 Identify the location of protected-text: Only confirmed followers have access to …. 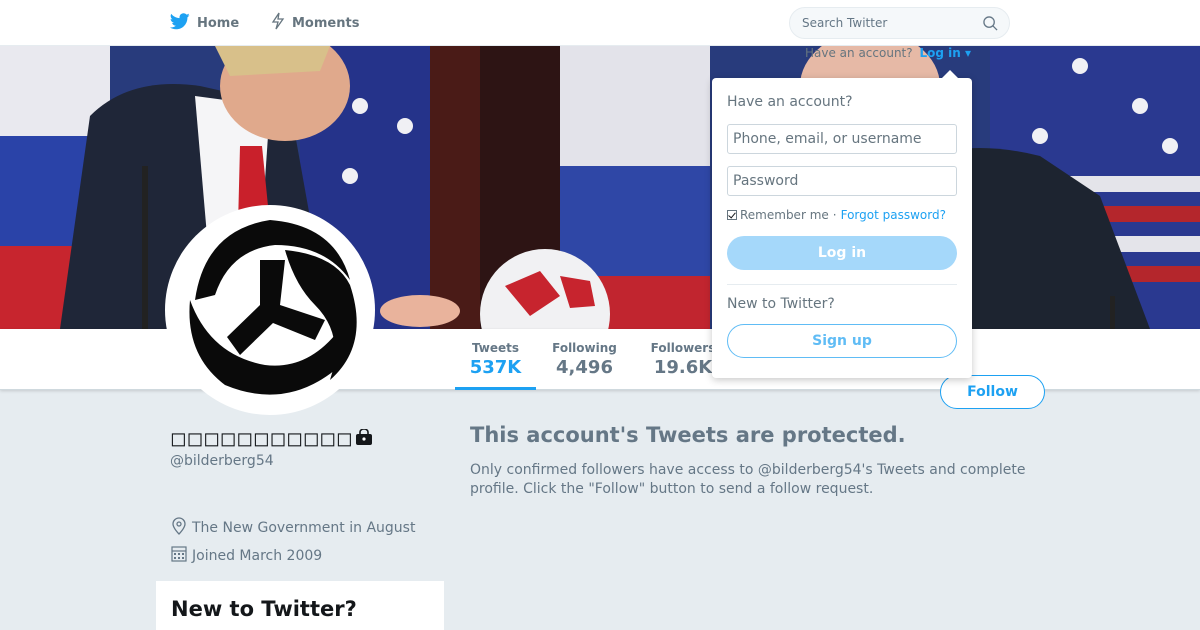
(748, 479).